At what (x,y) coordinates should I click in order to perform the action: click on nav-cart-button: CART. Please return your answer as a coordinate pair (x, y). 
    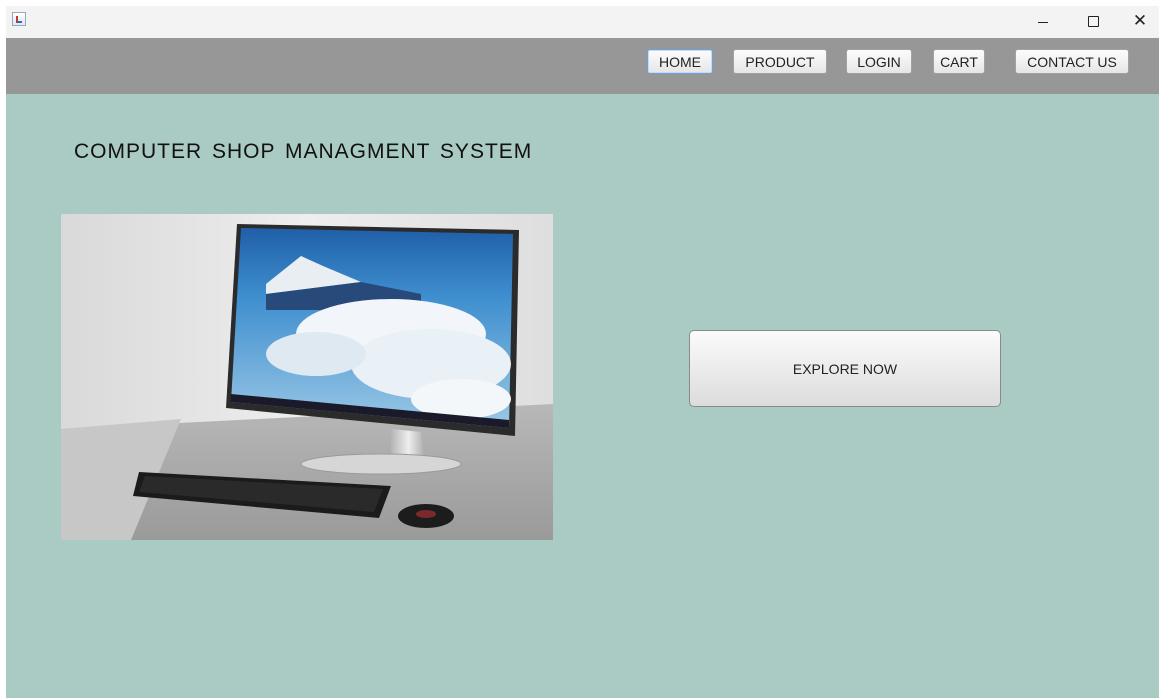
    Looking at the image, I should click on (959, 61).